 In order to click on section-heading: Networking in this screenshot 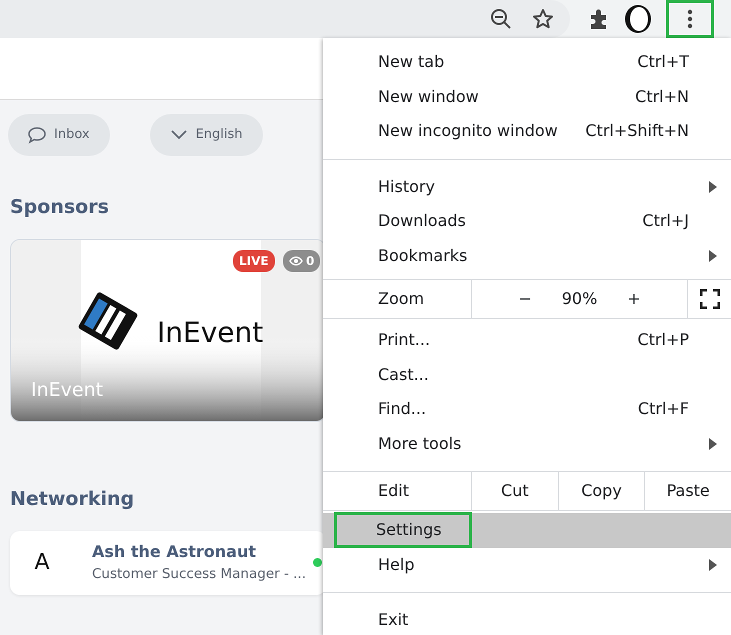, I will do `click(72, 499)`.